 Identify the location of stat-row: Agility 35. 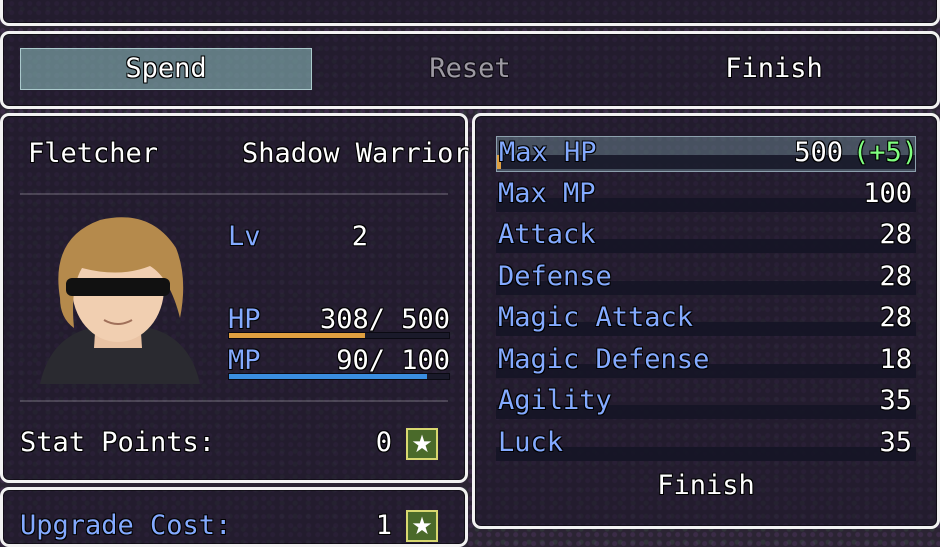
(706, 403).